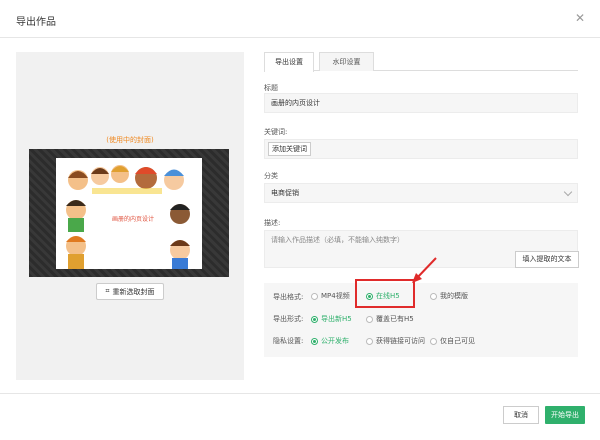 Image resolution: width=600 pixels, height=440 pixels. Describe the element at coordinates (130, 140) in the screenshot. I see `cover-hint: (使用中的封面)` at that location.